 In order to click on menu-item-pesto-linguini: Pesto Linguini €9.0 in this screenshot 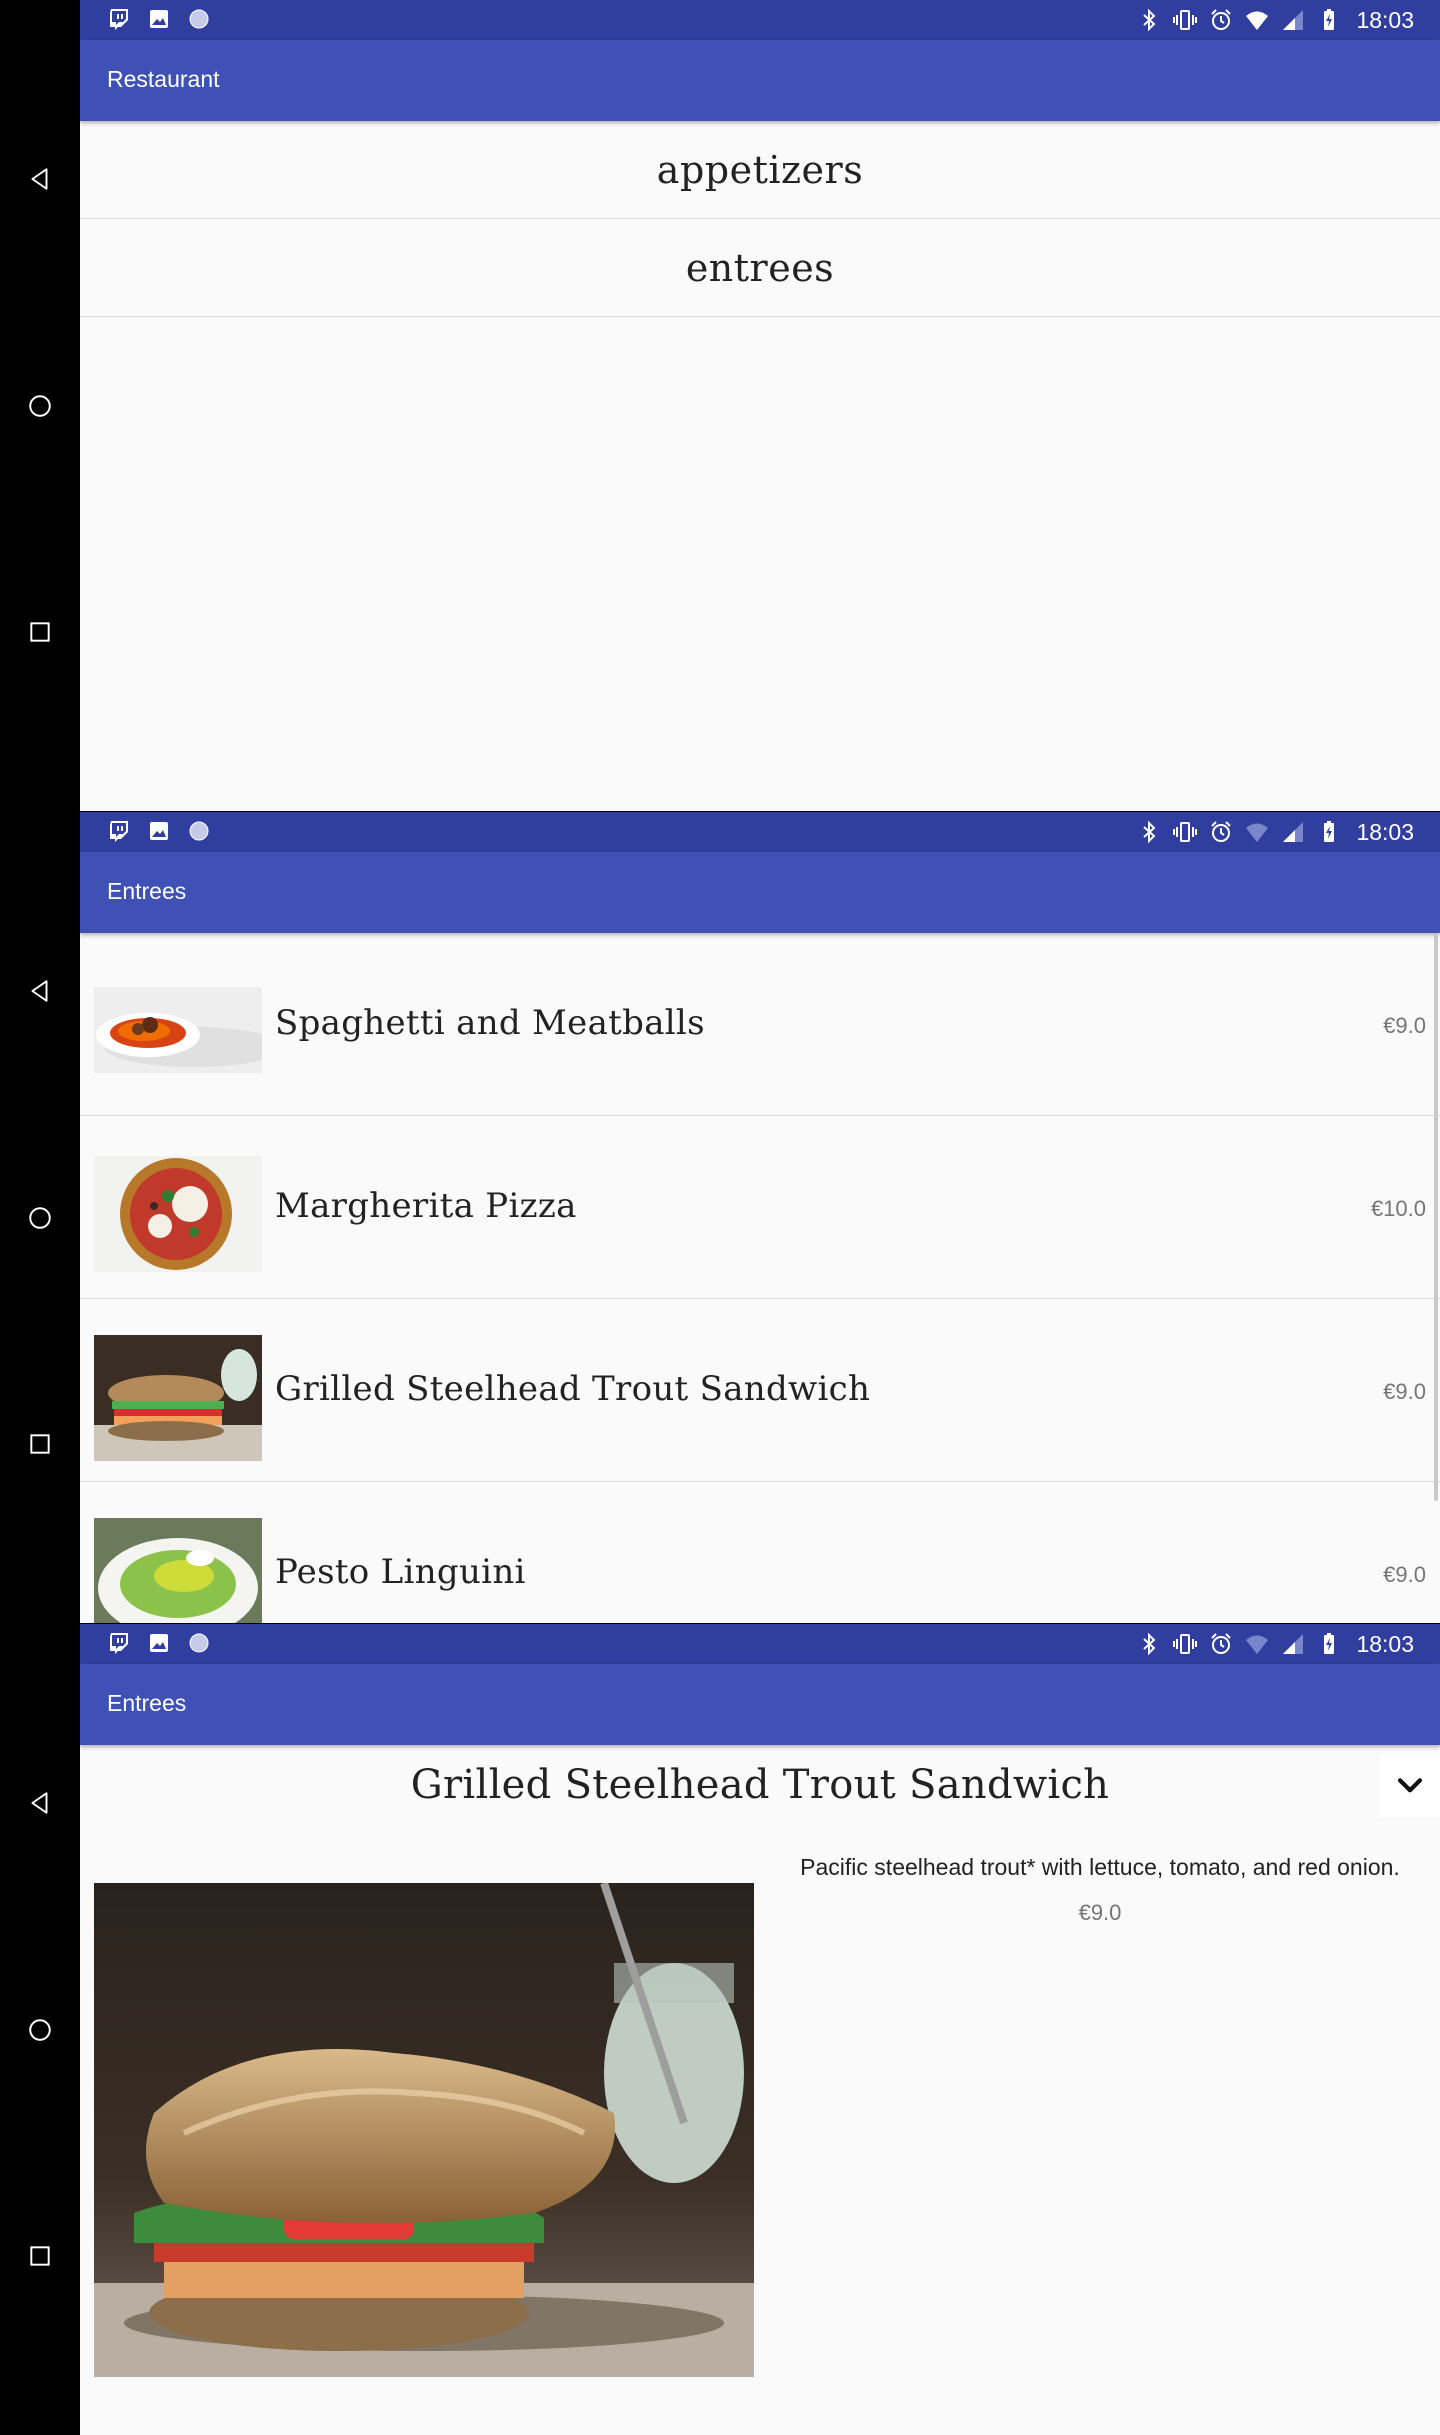, I will do `click(760, 1552)`.